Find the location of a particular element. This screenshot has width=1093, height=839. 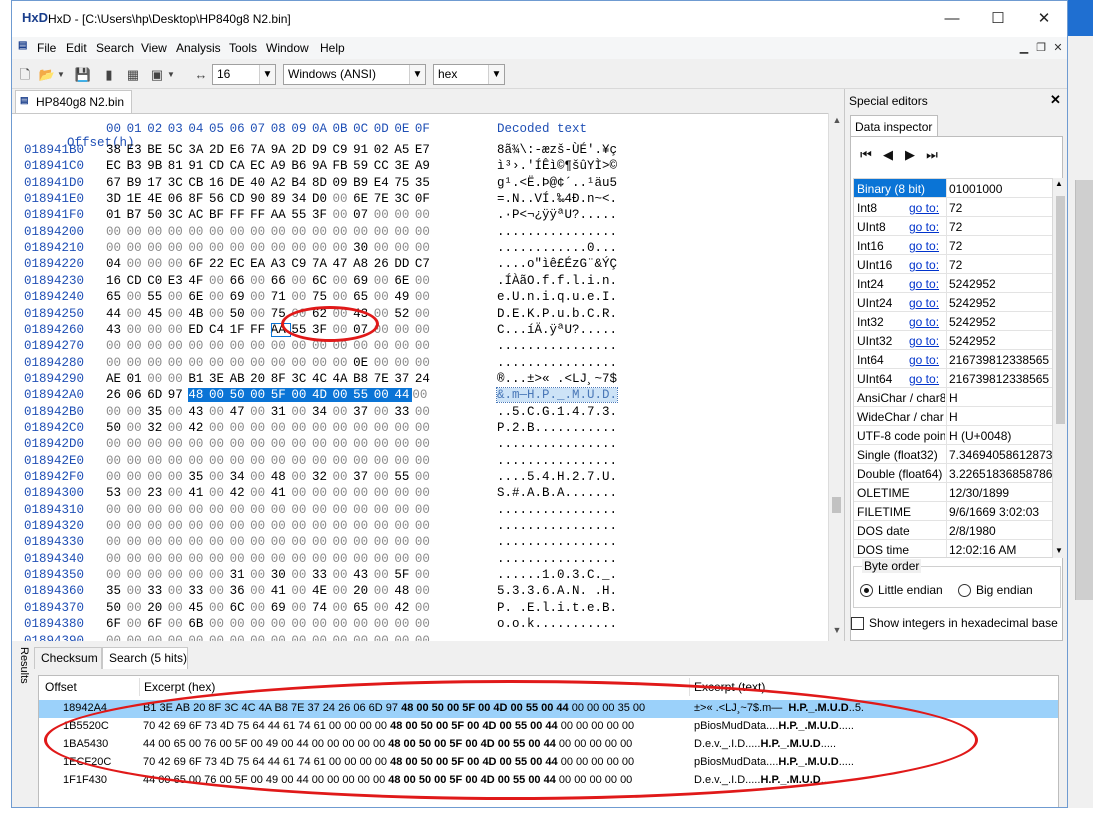

hex-byte: CC is located at coordinates (384, 166).